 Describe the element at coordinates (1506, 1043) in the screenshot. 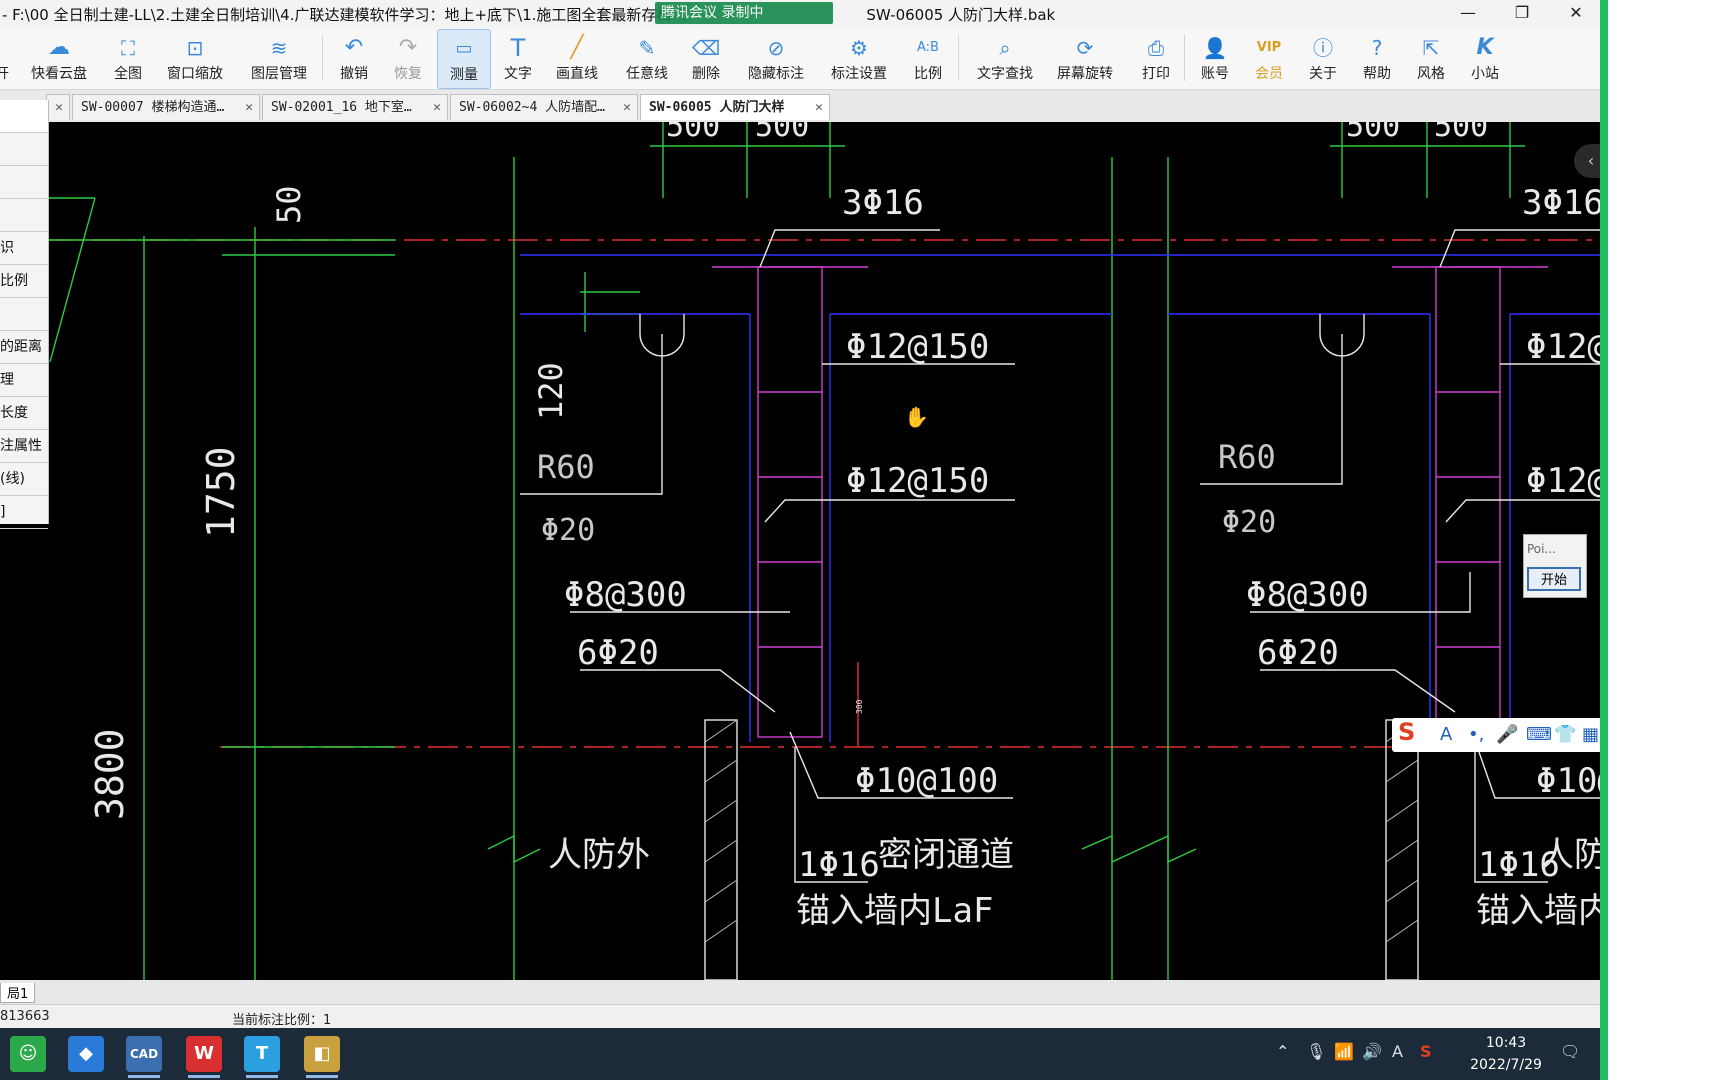

I see `clock-time: 10:43` at that location.